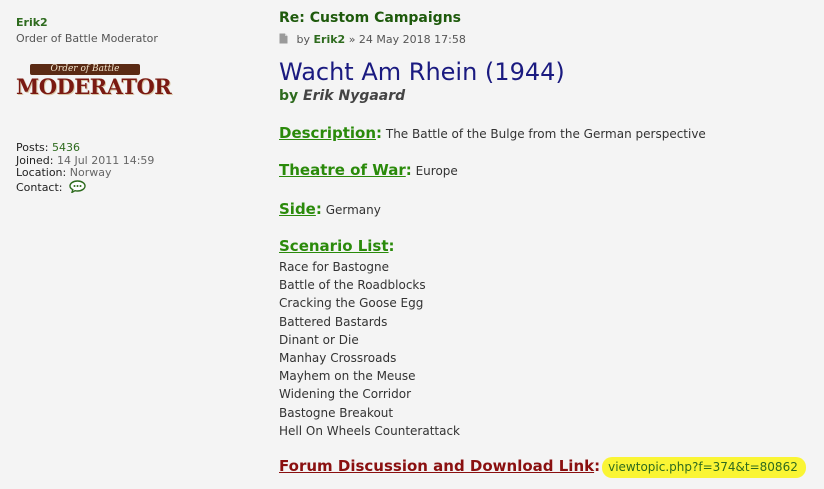 The height and width of the screenshot is (489, 824). What do you see at coordinates (303, 39) in the screenshot?
I see `meta-prefix: by` at bounding box center [303, 39].